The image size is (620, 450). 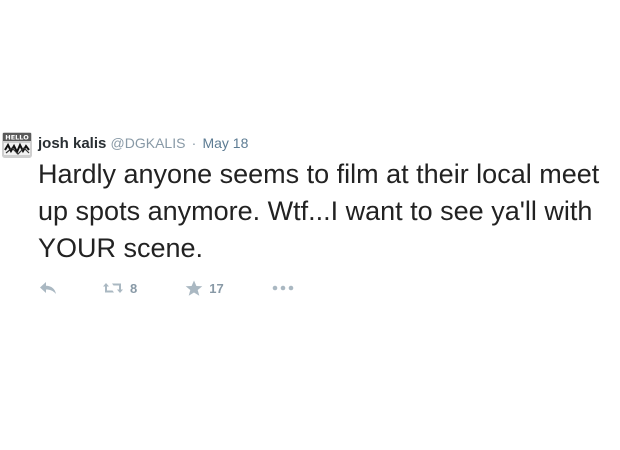 What do you see at coordinates (17, 137) in the screenshot?
I see `avatar-sticker-text: HELLO` at bounding box center [17, 137].